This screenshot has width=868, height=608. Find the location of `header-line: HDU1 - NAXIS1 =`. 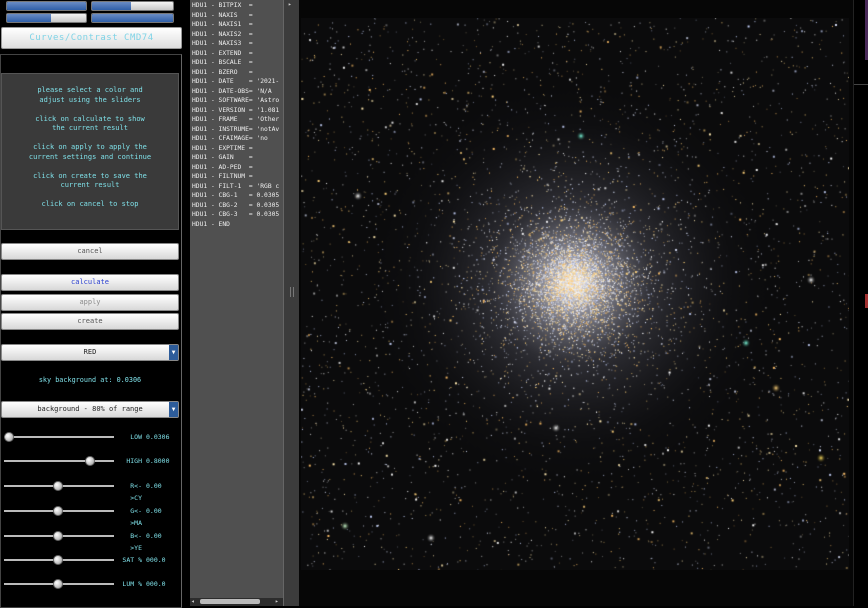

header-line: HDU1 - NAXIS1 = is located at coordinates (222, 24).